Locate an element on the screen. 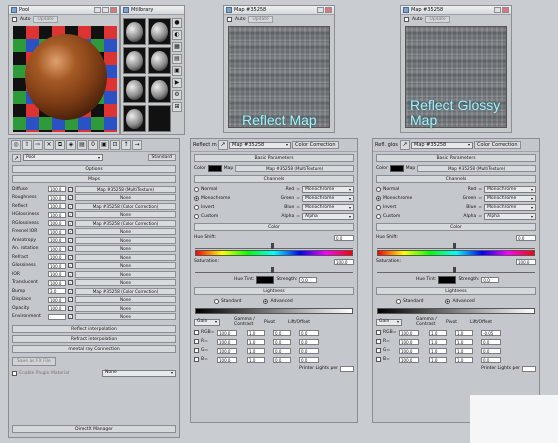 The height and width of the screenshot is (443, 558). printer-lights-field is located at coordinates (347, 368).